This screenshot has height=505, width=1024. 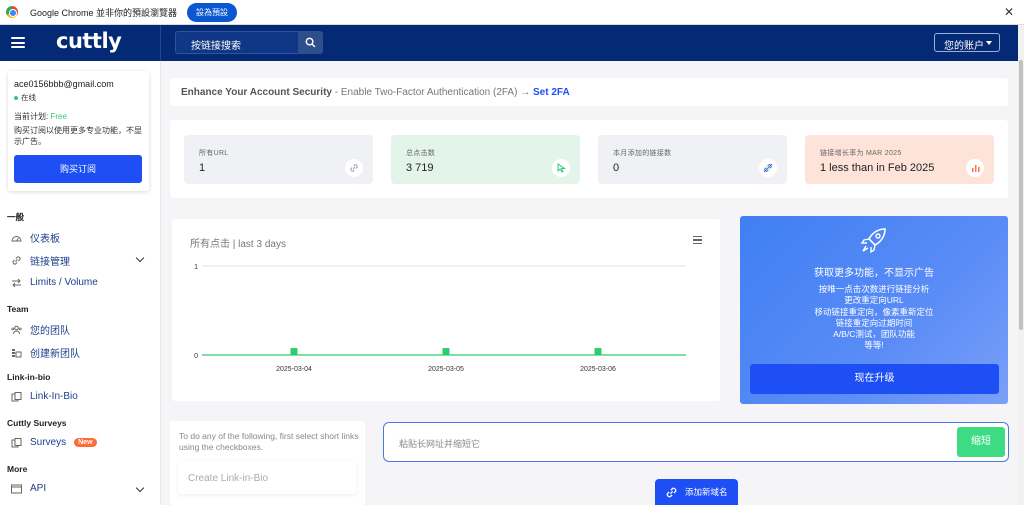 I want to click on feature-line: 按唯一点击次数进行链接分析, so click(x=874, y=289).